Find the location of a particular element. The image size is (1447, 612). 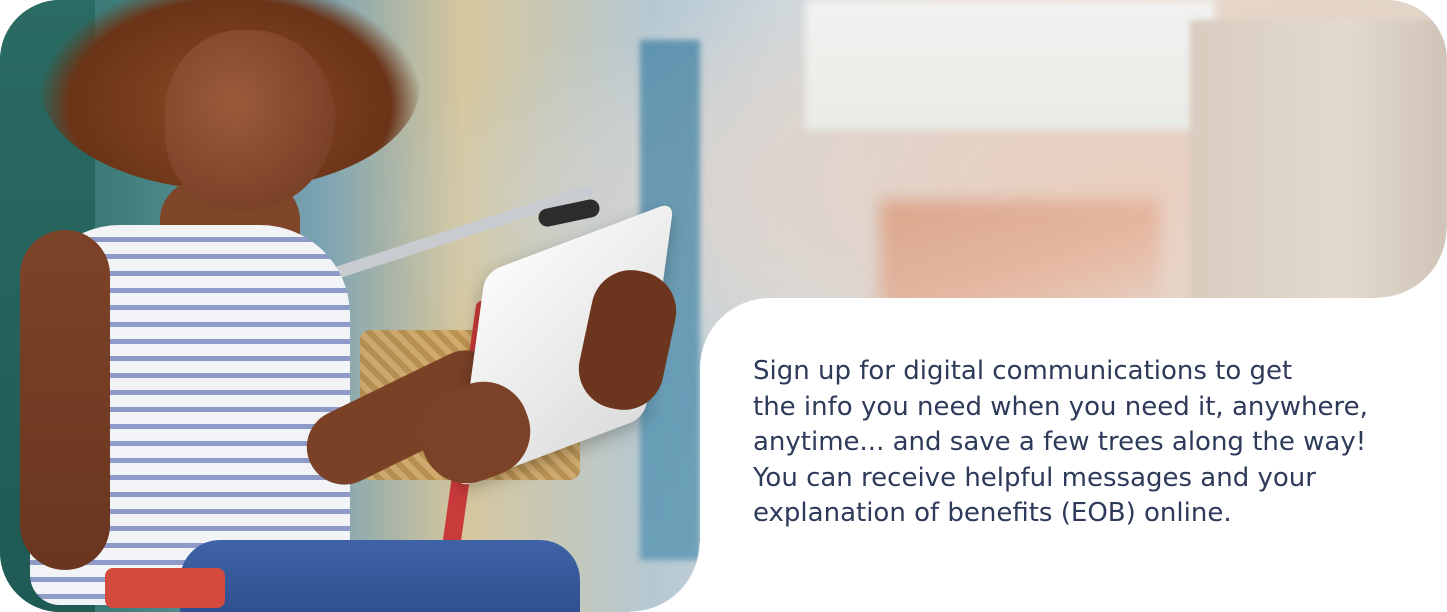

photo-sky is located at coordinates (1010, 65).